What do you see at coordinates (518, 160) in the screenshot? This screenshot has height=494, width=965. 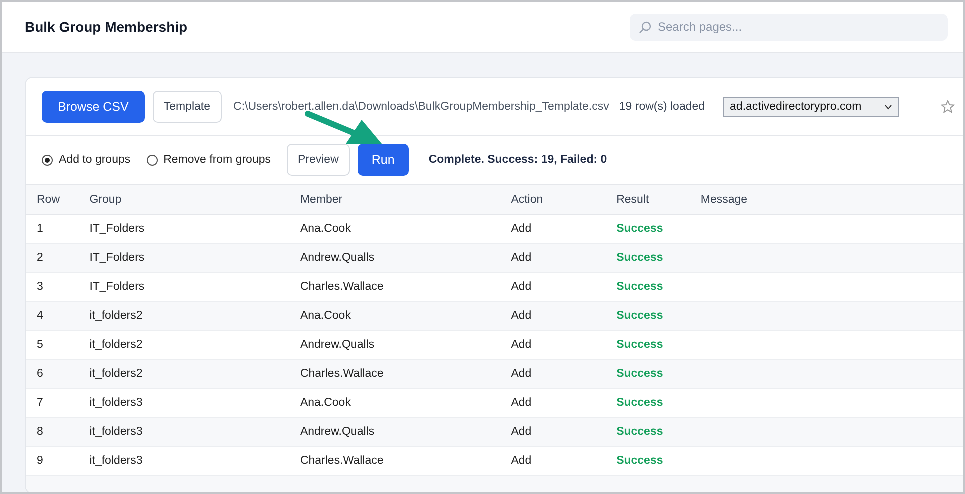 I see `status-message: Complete. Success: 19, Failed: 0` at bounding box center [518, 160].